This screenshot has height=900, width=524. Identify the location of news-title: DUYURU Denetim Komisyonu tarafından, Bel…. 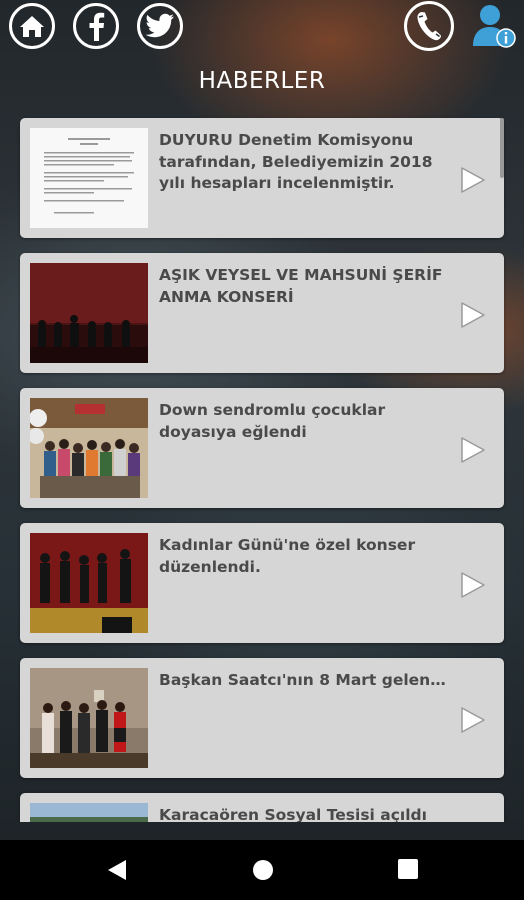
(296, 161).